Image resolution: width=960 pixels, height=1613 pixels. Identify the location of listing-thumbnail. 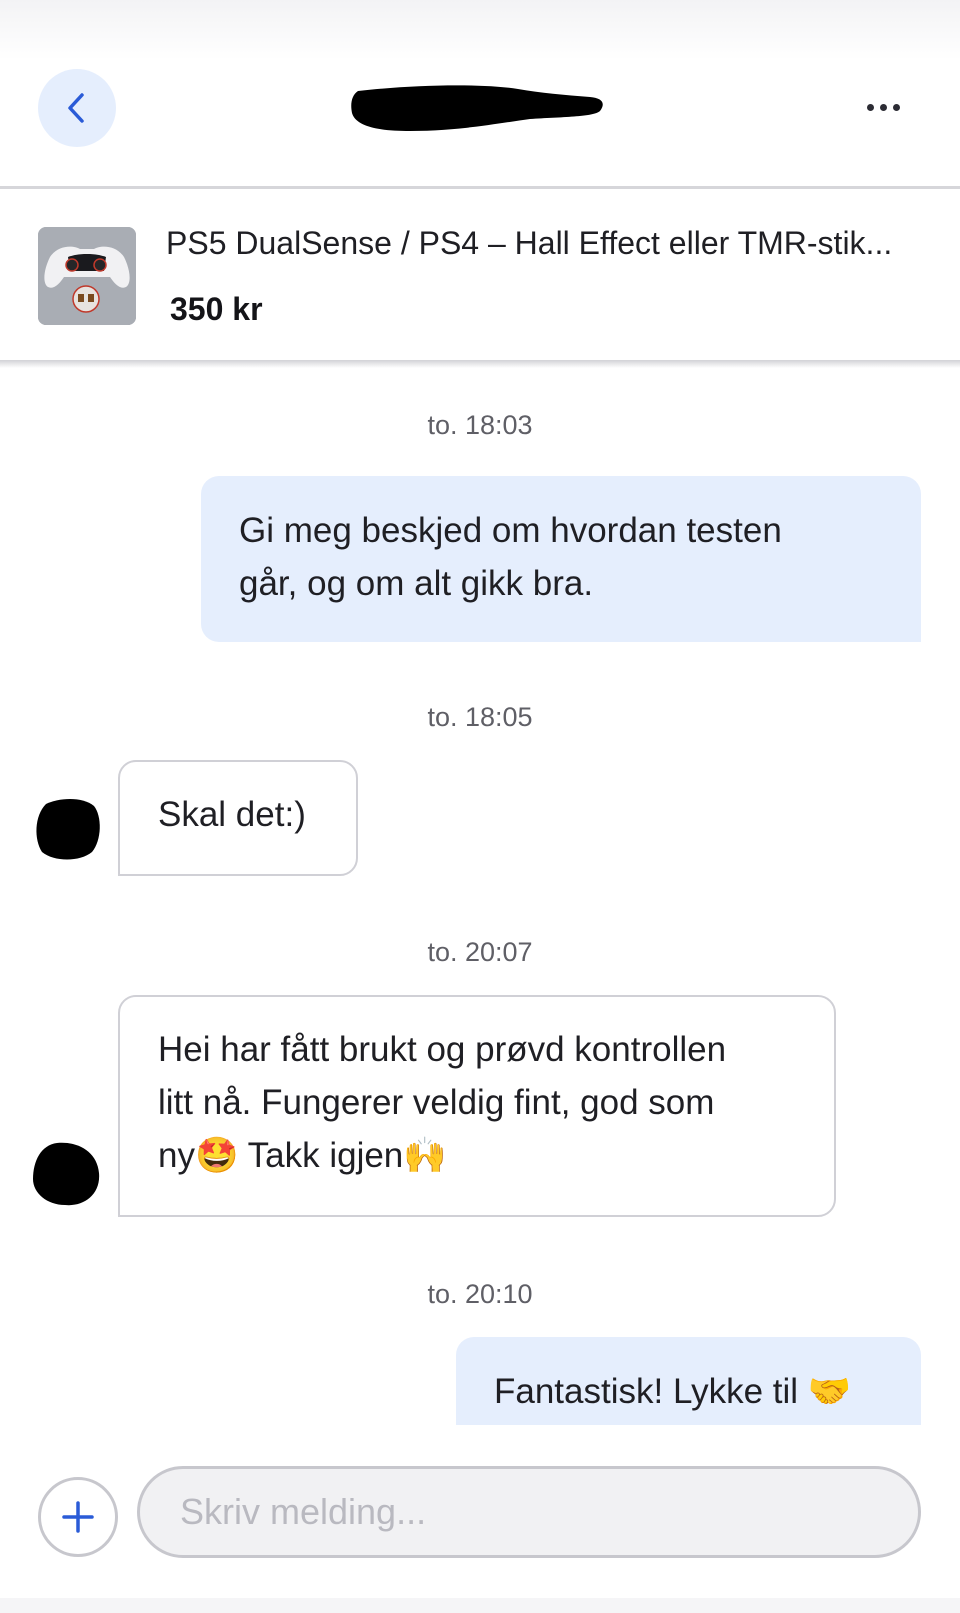
(87, 276).